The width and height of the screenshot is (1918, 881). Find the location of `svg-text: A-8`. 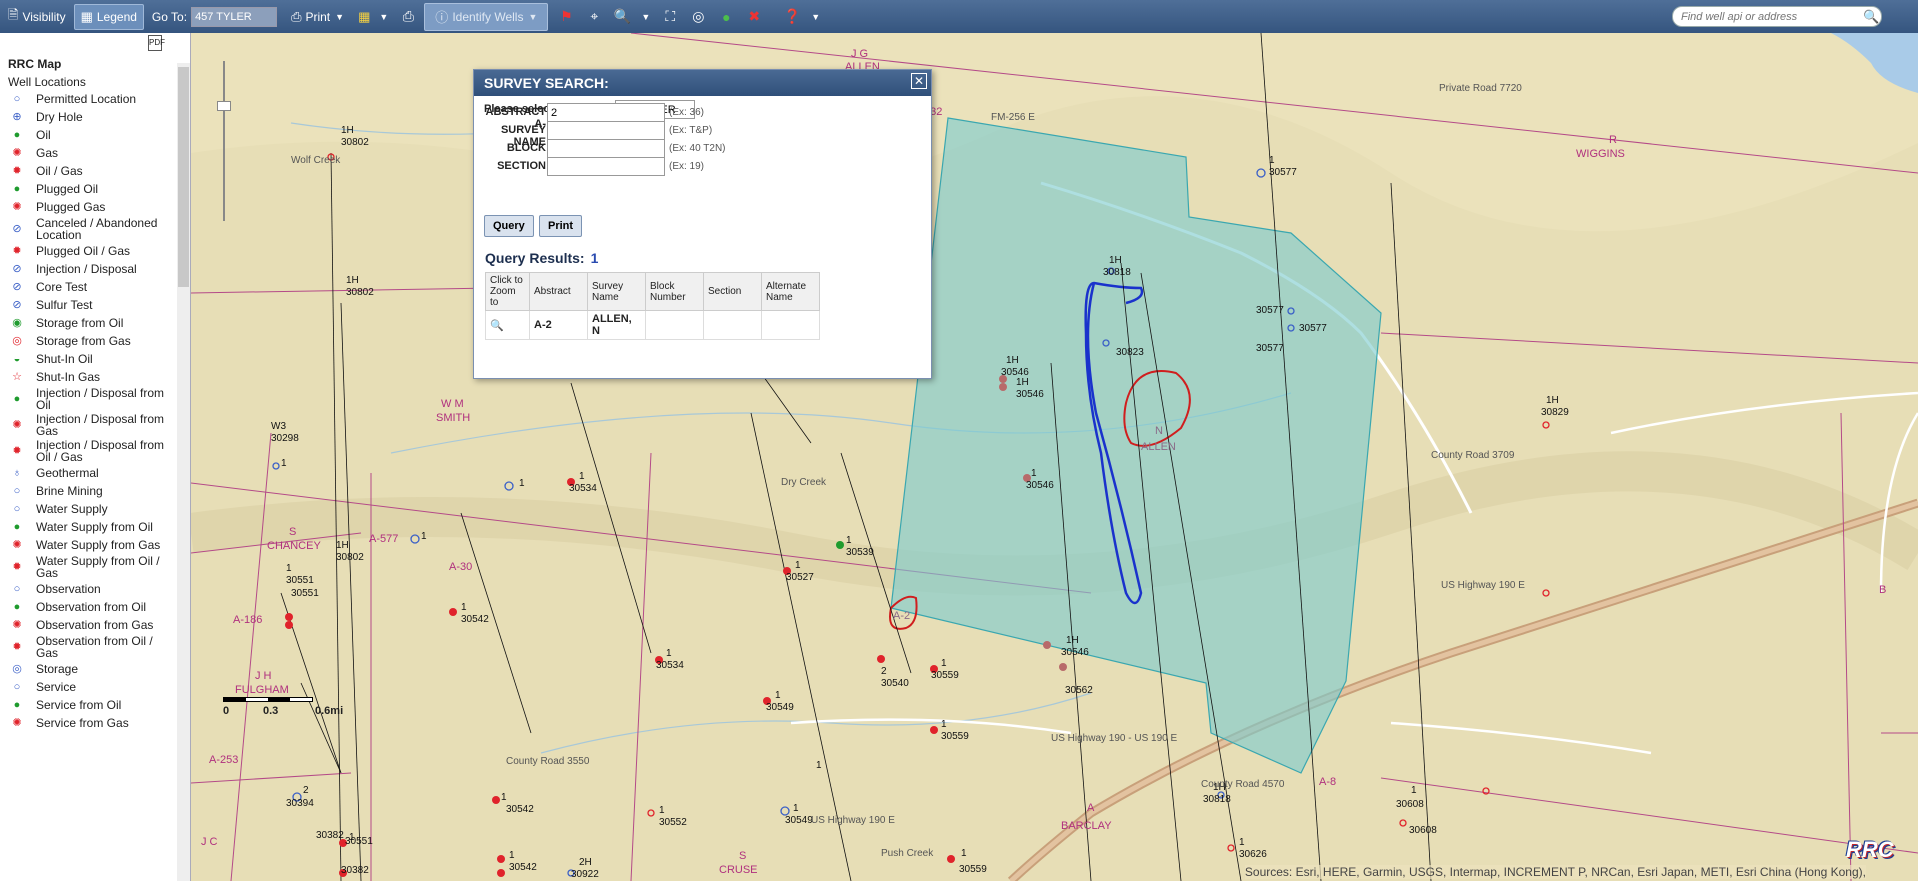

svg-text: A-8 is located at coordinates (1327, 782).